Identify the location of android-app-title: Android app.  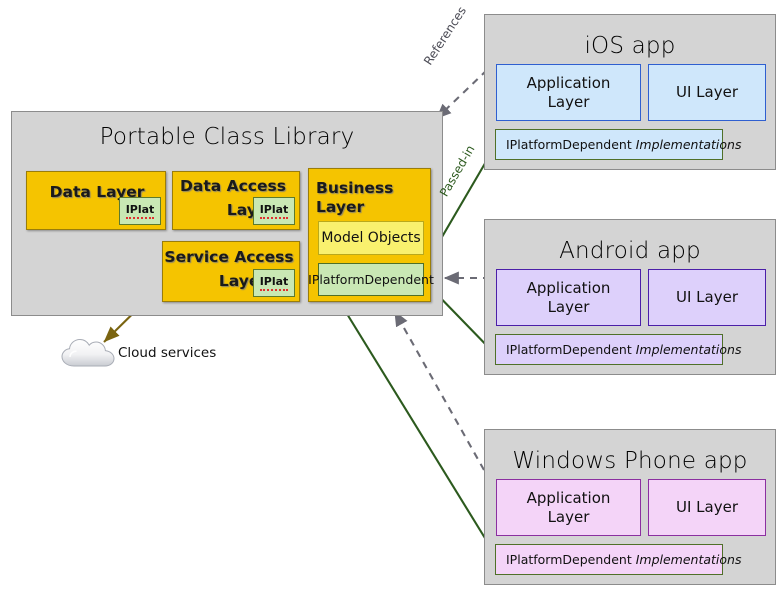
(630, 251).